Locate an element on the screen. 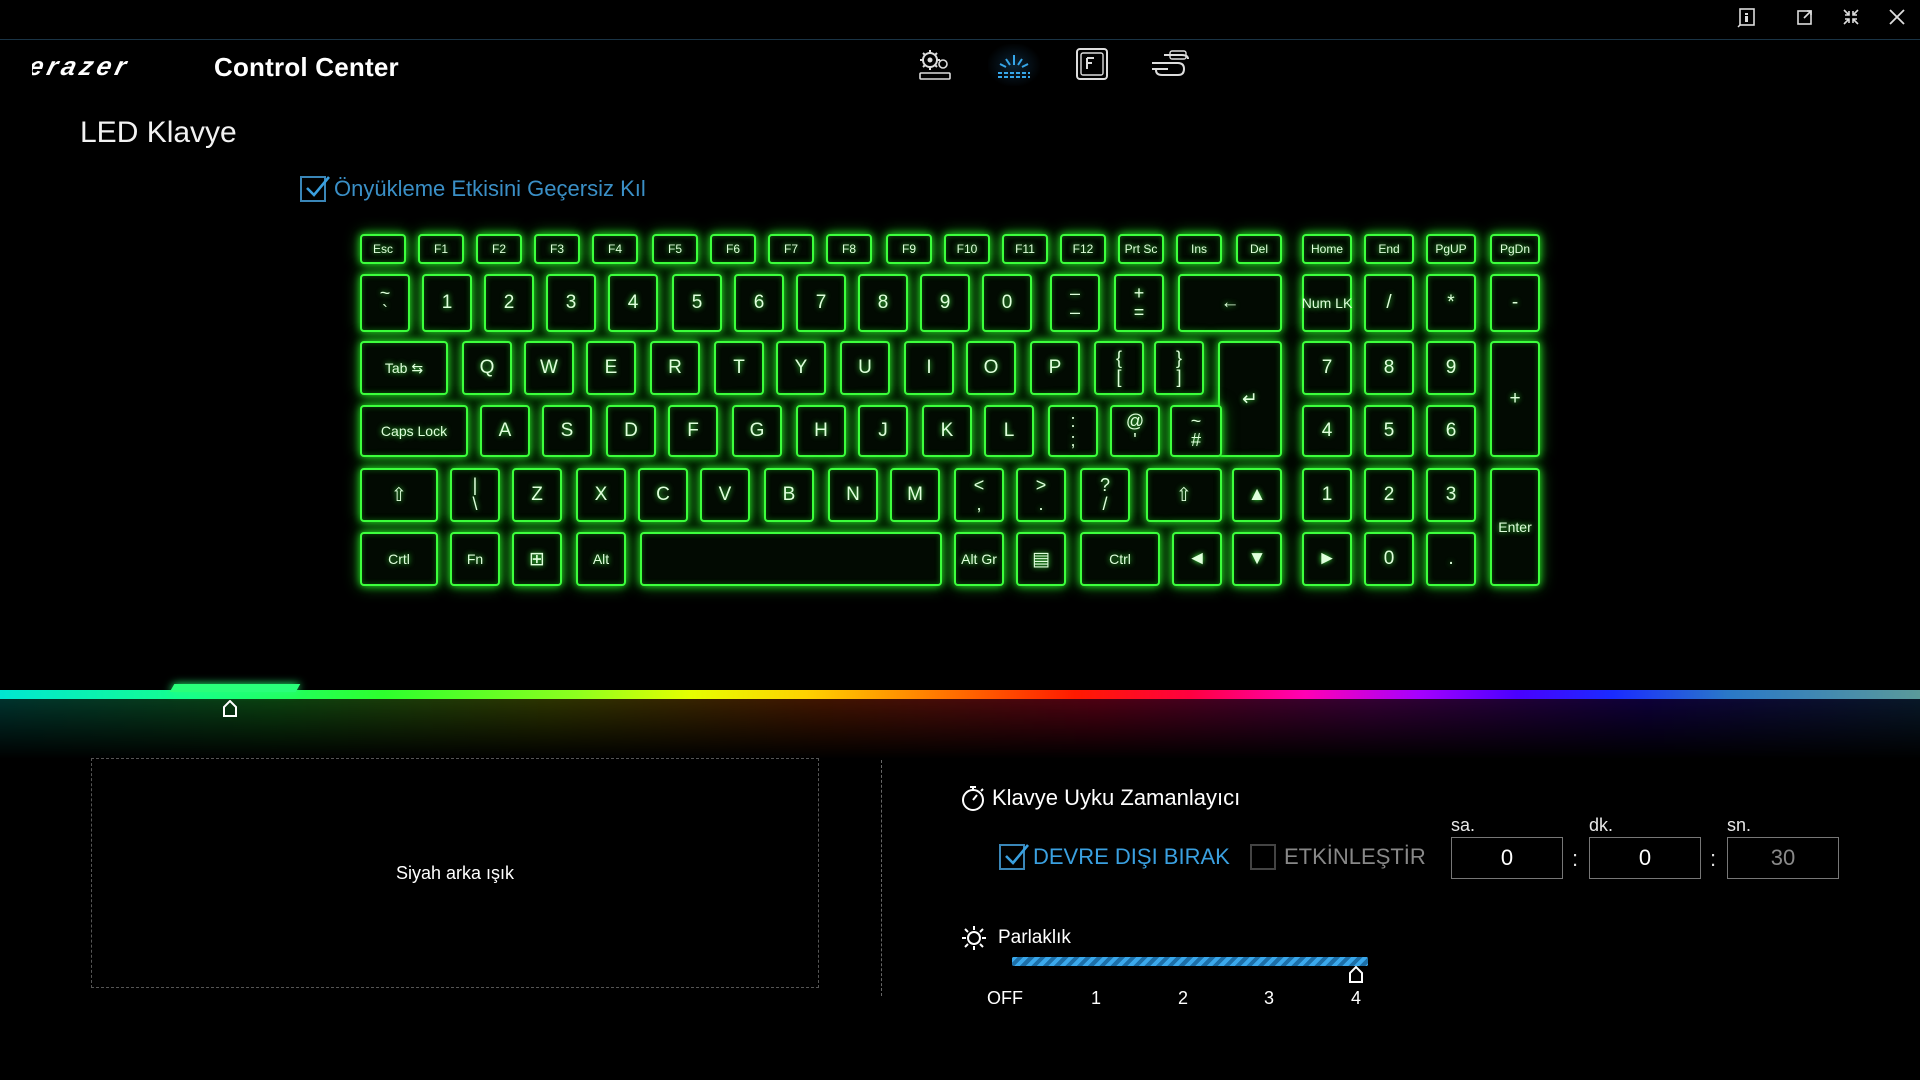  key-: . is located at coordinates (1451, 559).